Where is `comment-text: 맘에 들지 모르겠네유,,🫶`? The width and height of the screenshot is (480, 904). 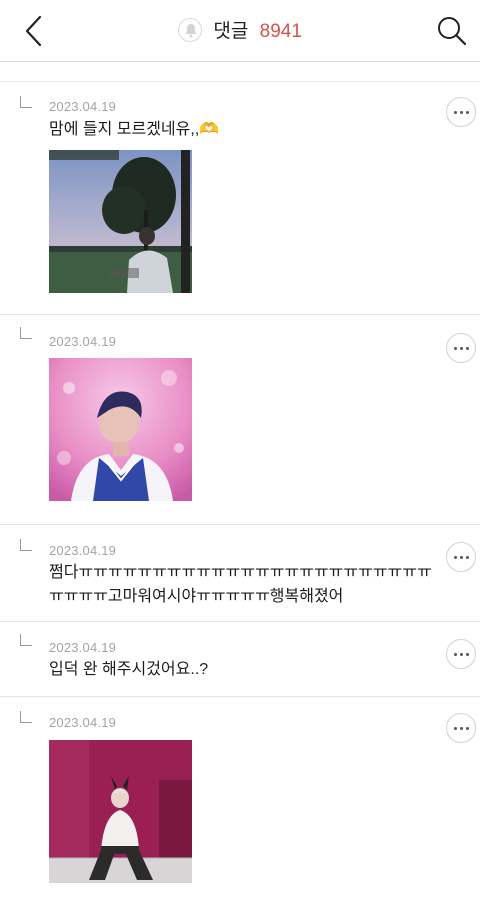 comment-text: 맘에 들지 모르겠네유,,🫶 is located at coordinates (134, 129).